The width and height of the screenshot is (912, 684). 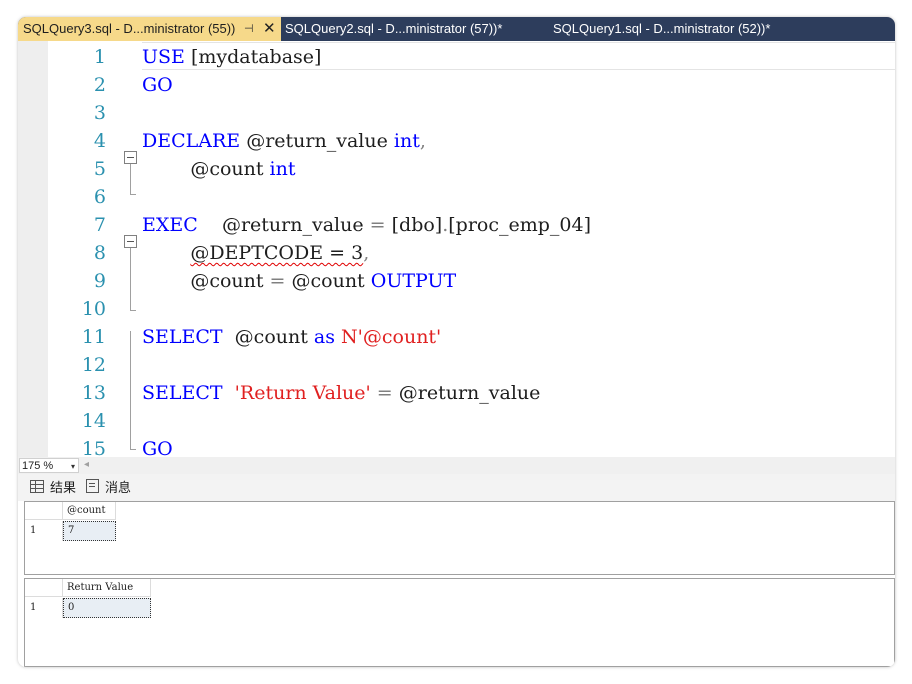 What do you see at coordinates (191, 141) in the screenshot?
I see `keyword: DECLARE` at bounding box center [191, 141].